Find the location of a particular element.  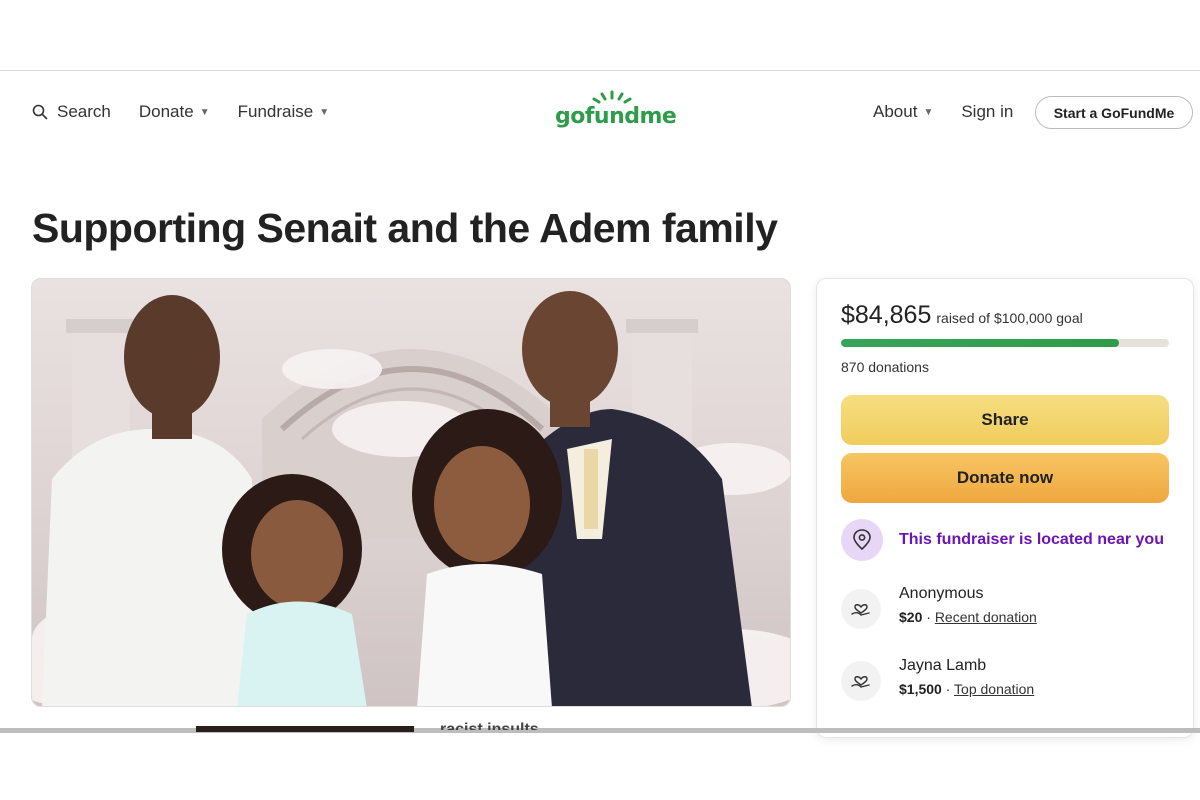

cutoff-image is located at coordinates (305, 729).